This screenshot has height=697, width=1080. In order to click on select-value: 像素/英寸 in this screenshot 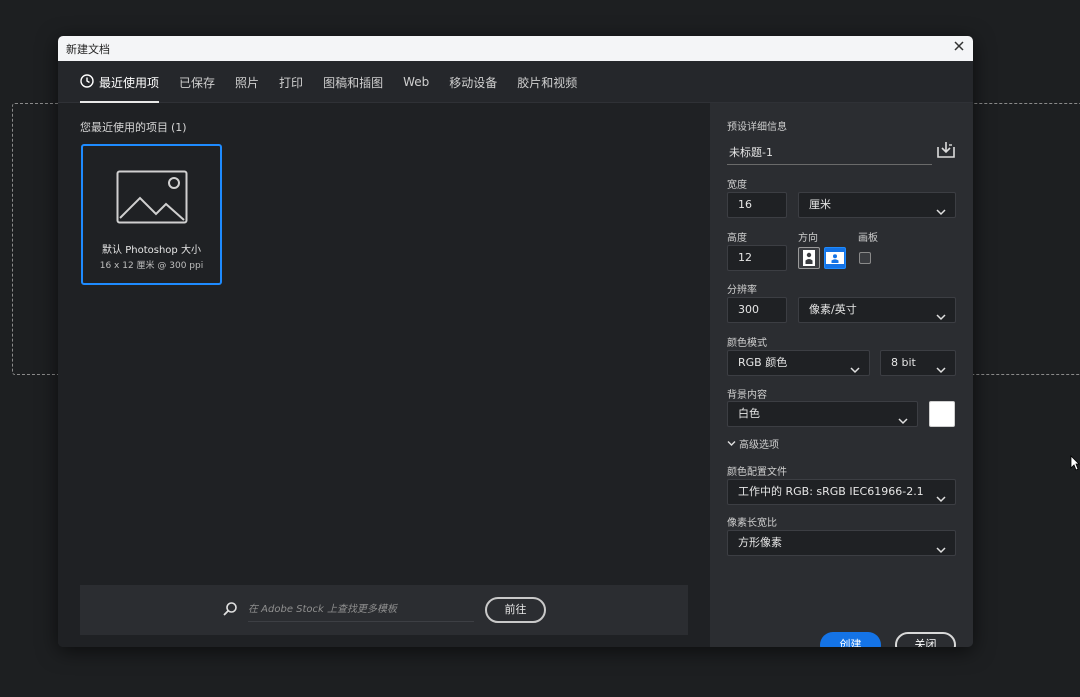, I will do `click(833, 309)`.